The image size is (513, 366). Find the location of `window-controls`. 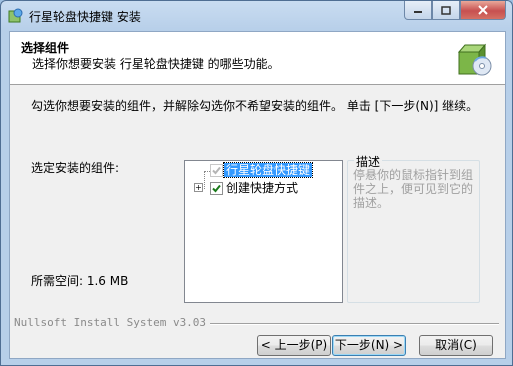

window-controls is located at coordinates (455, 10).